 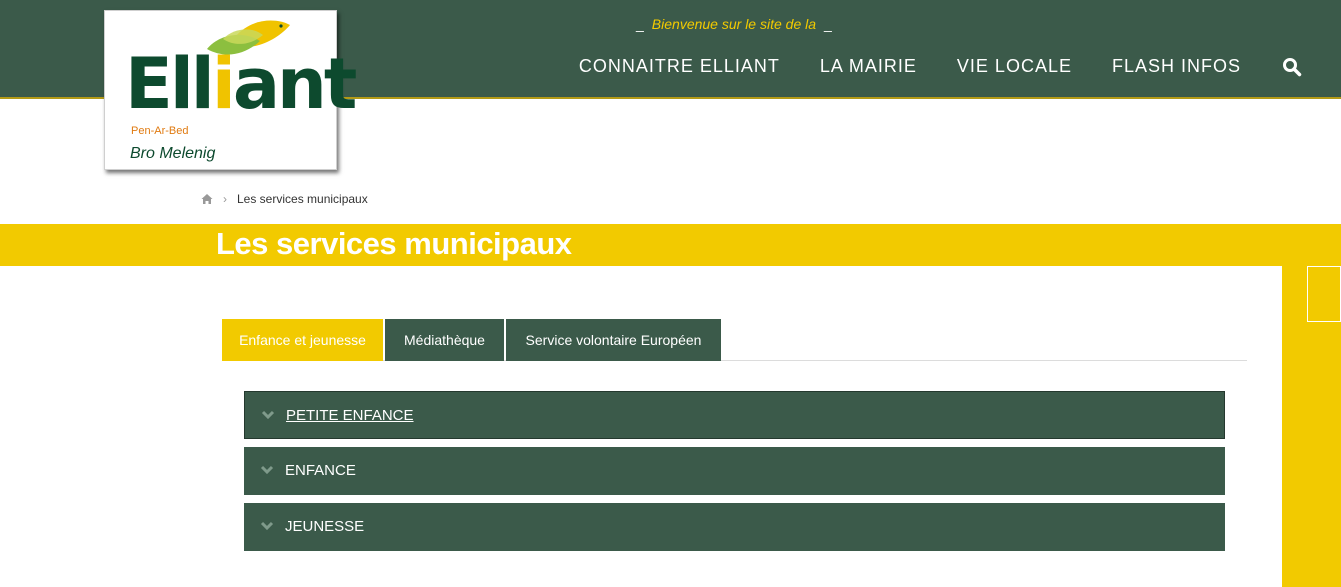 What do you see at coordinates (394, 243) in the screenshot?
I see `page-title: Les services municipaux` at bounding box center [394, 243].